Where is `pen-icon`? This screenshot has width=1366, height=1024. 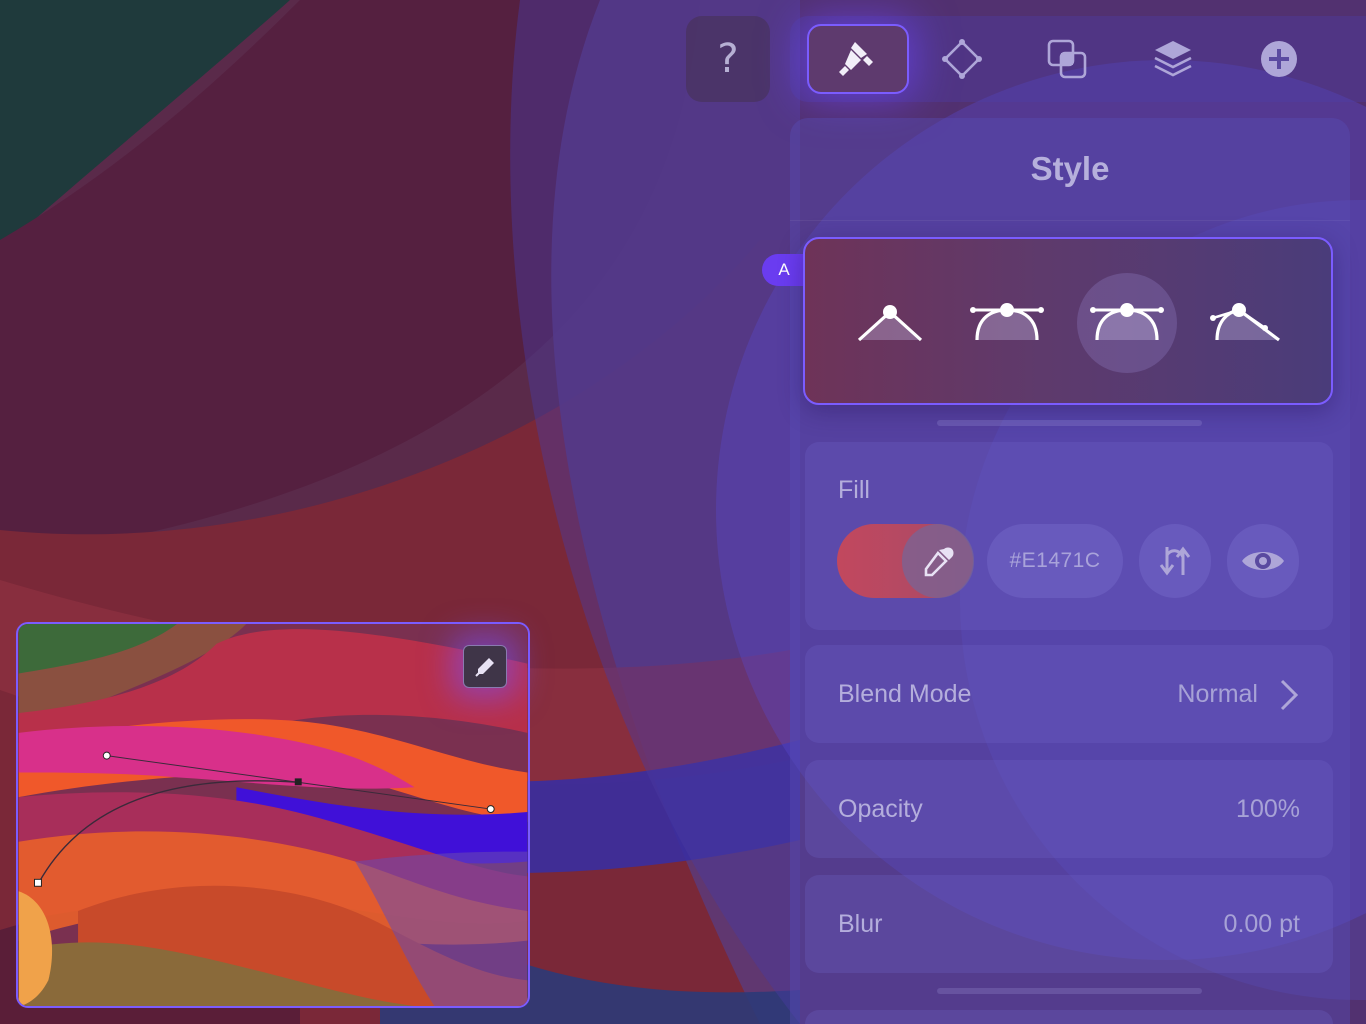 pen-icon is located at coordinates (484, 667).